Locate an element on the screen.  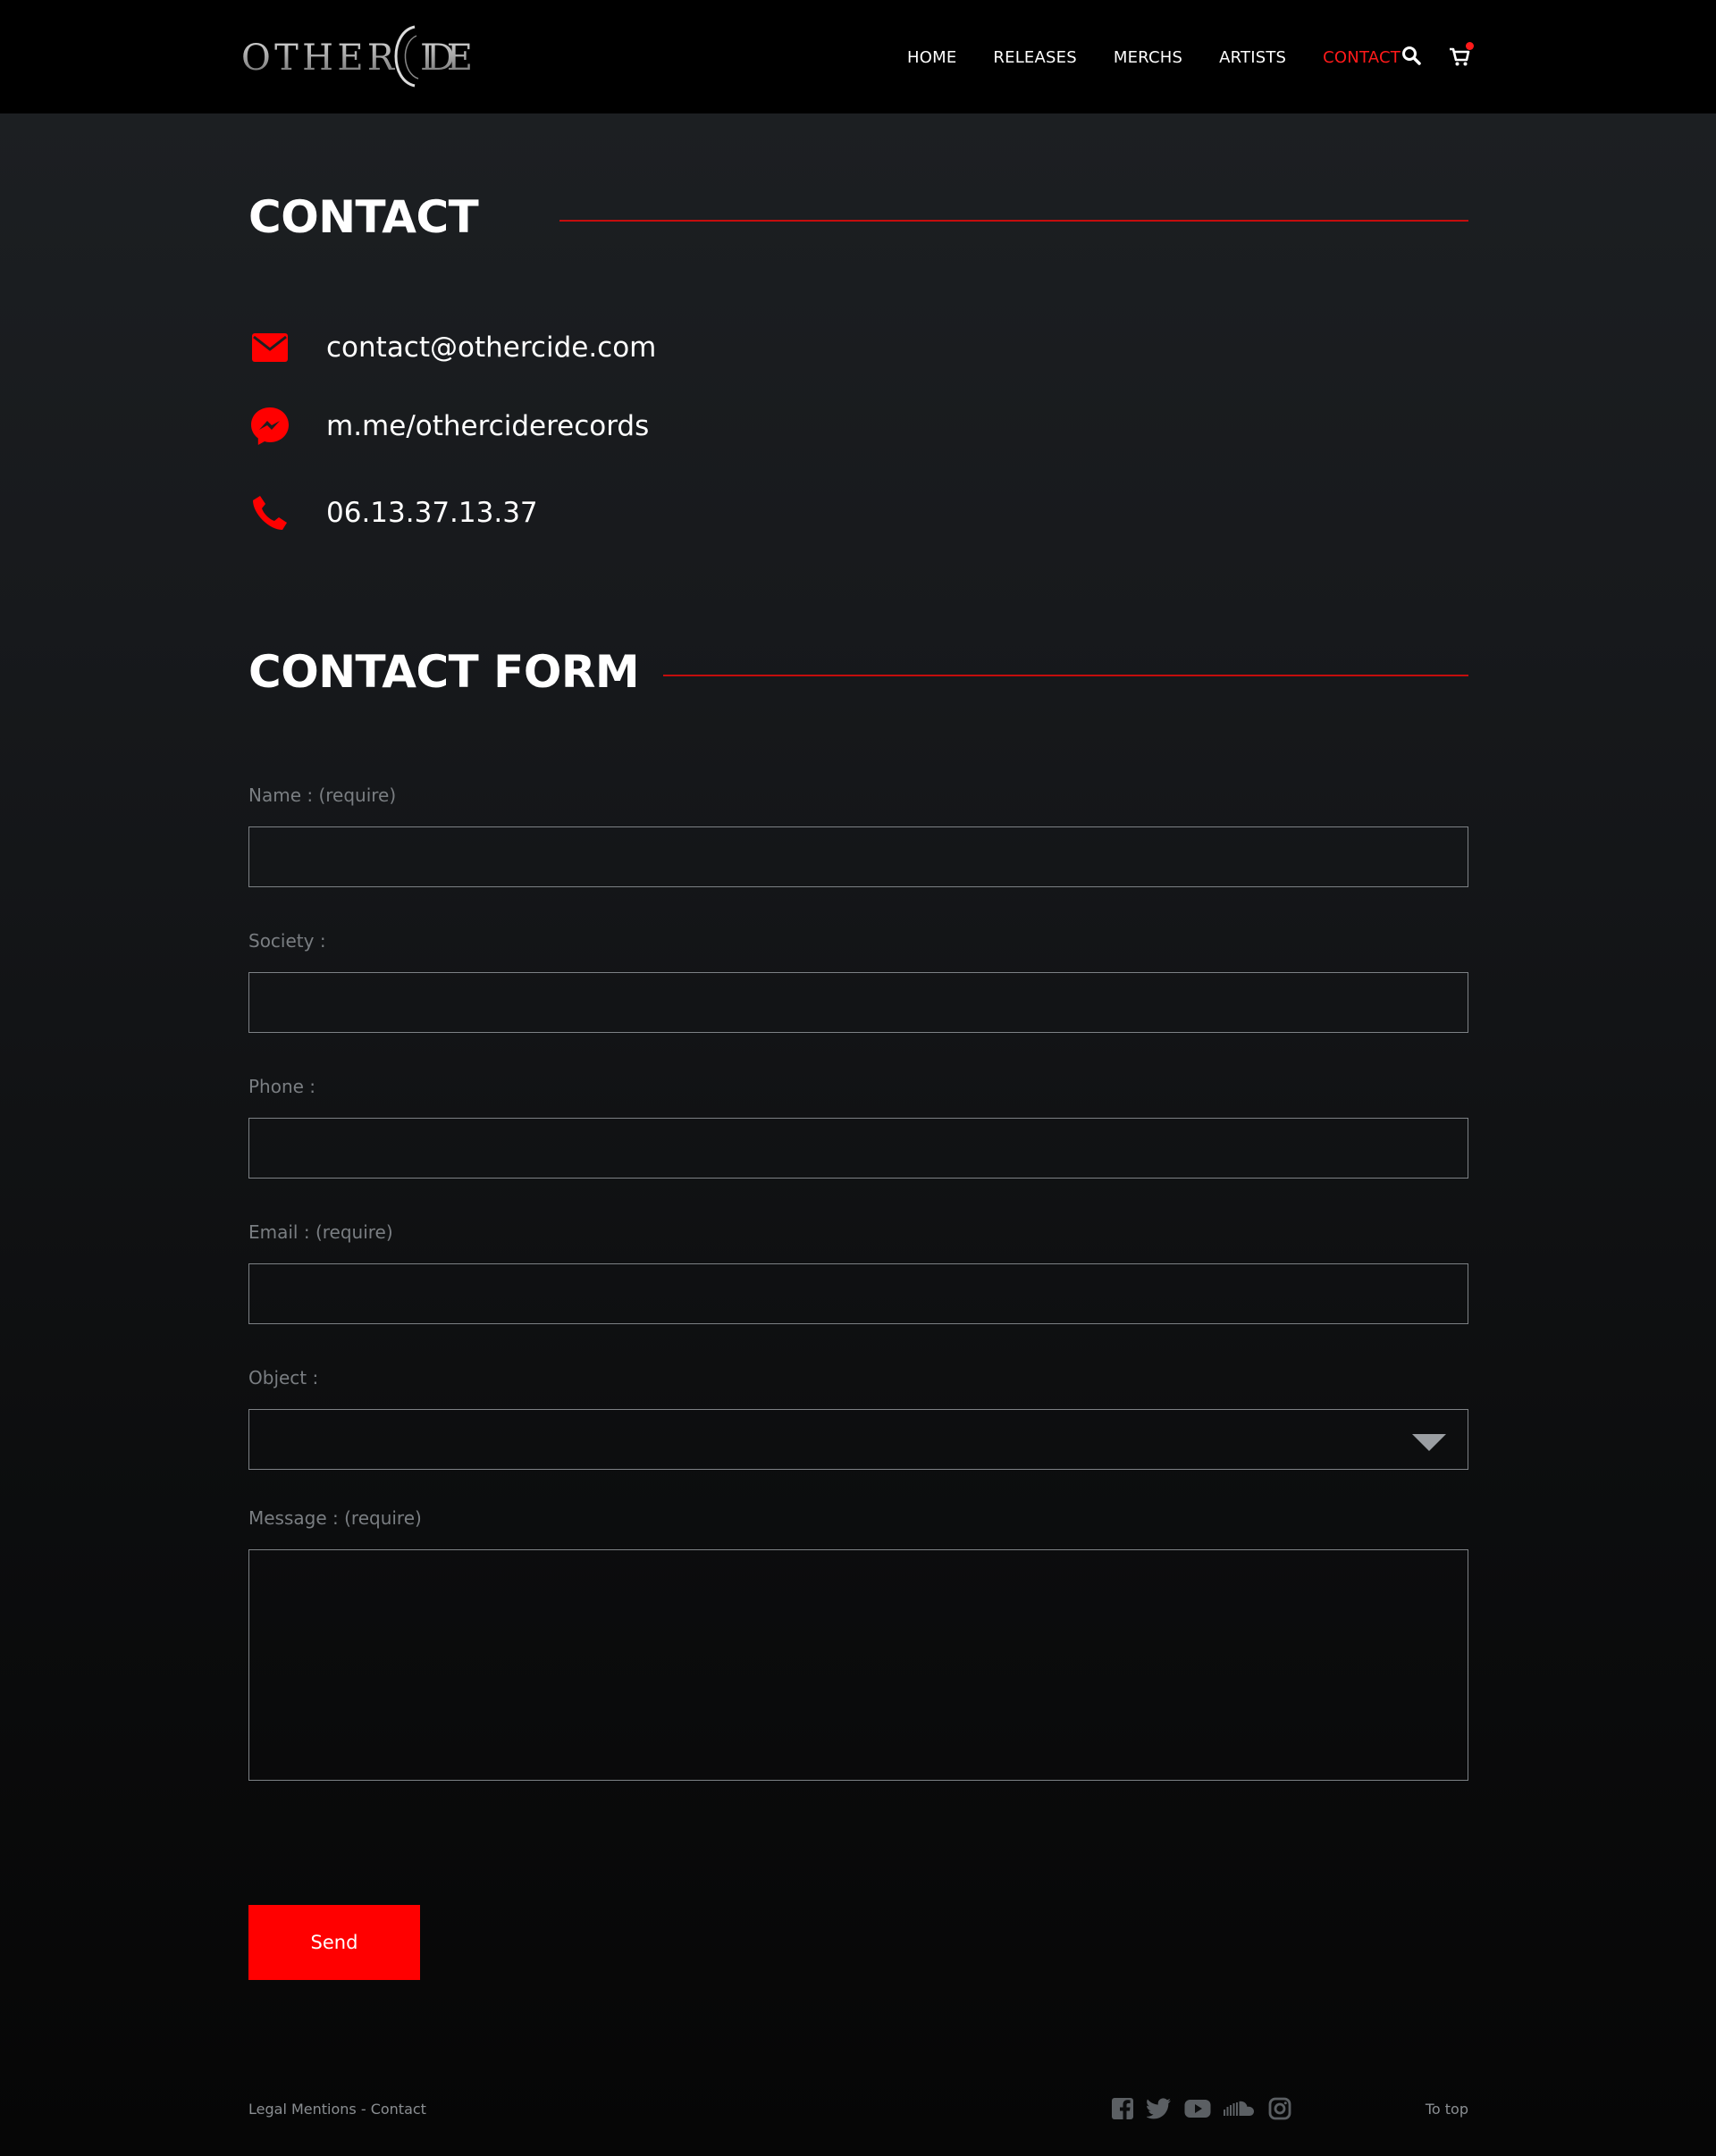
contact-heading: CONTACT is located at coordinates (363, 217).